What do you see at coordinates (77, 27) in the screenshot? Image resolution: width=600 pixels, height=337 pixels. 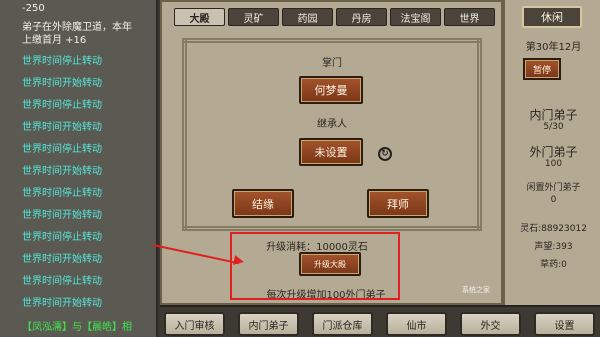 I see `log-event-line: 弟子在外除魔卫道，本年` at bounding box center [77, 27].